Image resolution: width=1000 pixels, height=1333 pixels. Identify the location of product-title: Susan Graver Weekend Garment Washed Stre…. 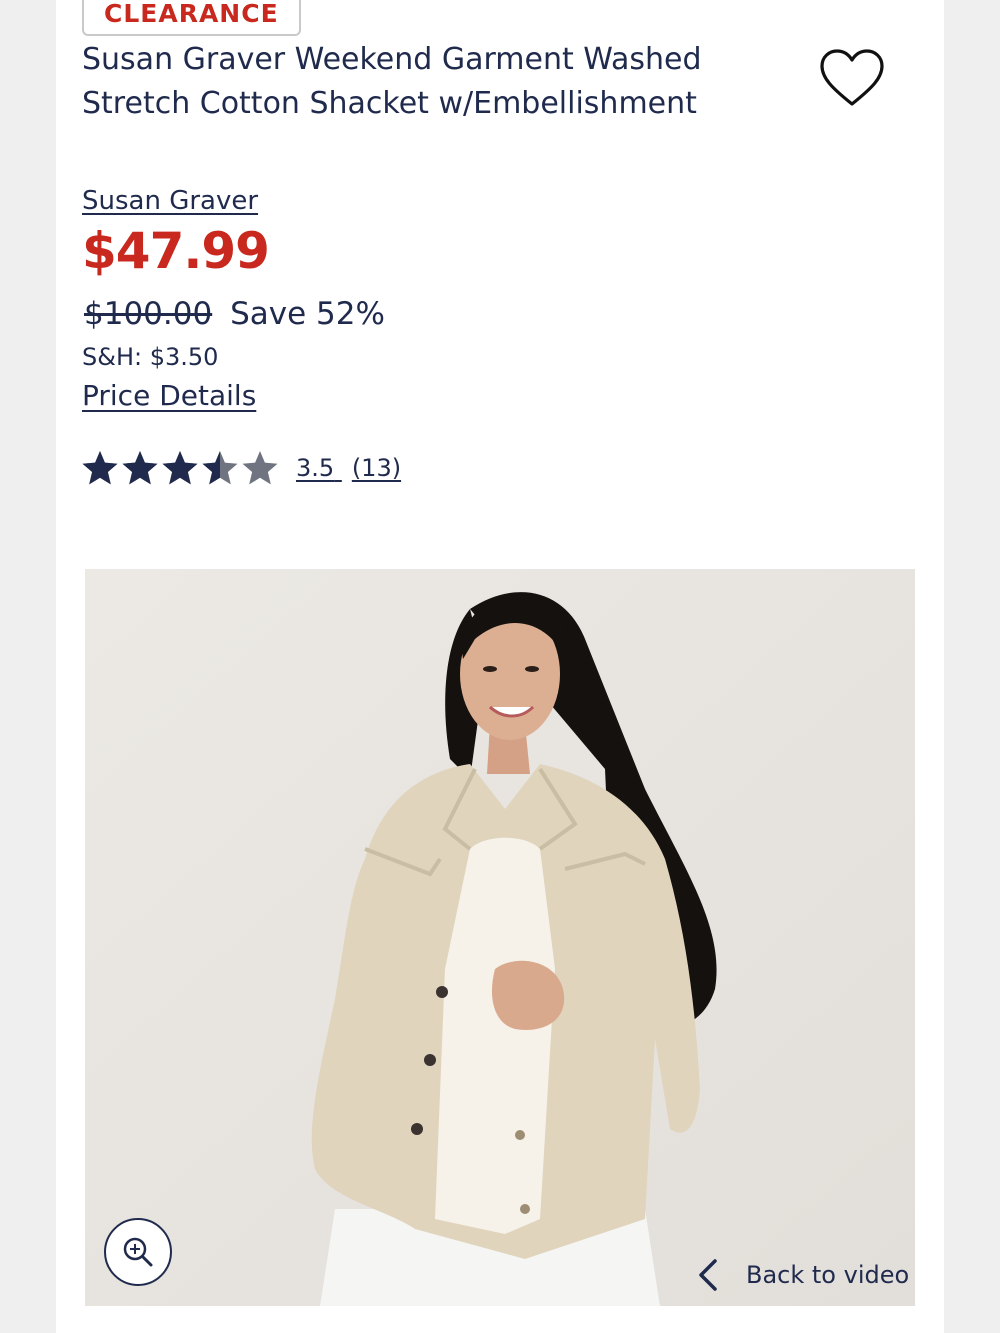
(392, 81).